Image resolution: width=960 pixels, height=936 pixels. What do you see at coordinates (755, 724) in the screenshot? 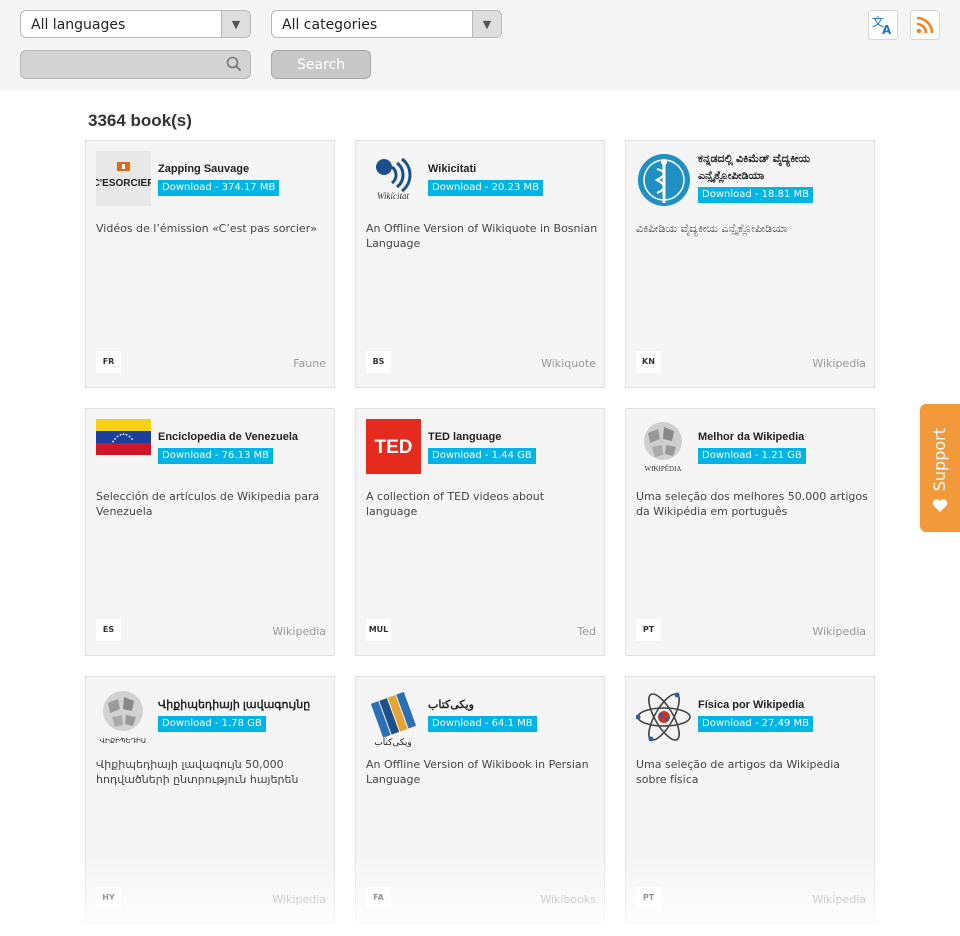
I see `download-link: Download - 27.49 MB` at bounding box center [755, 724].